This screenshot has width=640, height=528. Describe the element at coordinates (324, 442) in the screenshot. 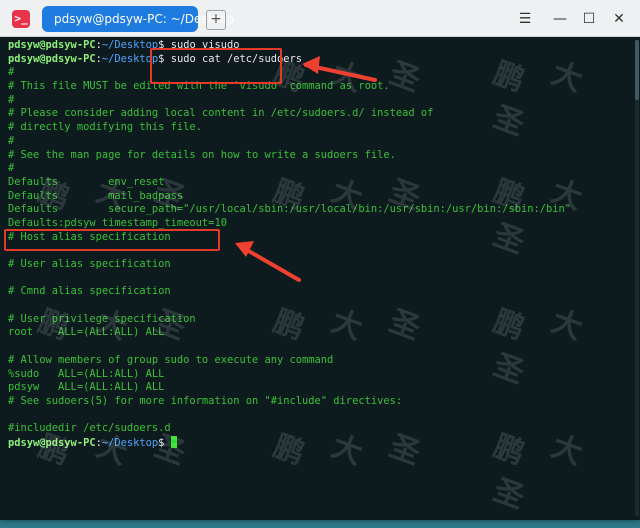

I see `terminal-line-prompt: pdsyw@pdsyw-PC:~/Desktop$` at that location.